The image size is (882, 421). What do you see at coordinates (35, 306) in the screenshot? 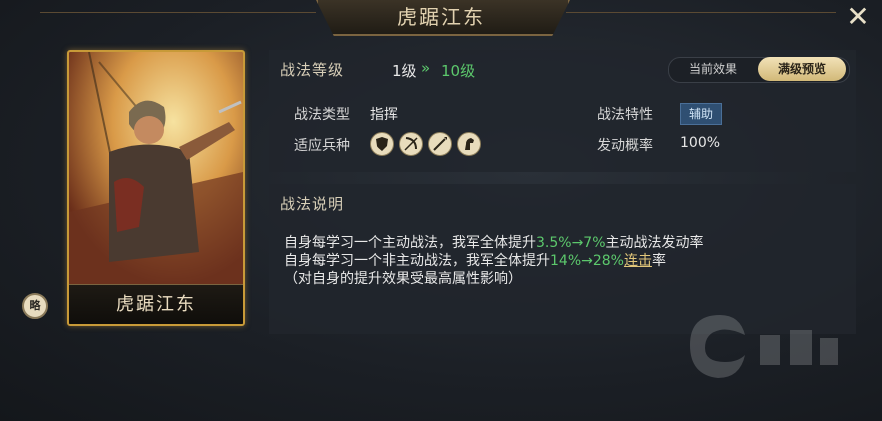
I see `strategy-badge: 略` at bounding box center [35, 306].